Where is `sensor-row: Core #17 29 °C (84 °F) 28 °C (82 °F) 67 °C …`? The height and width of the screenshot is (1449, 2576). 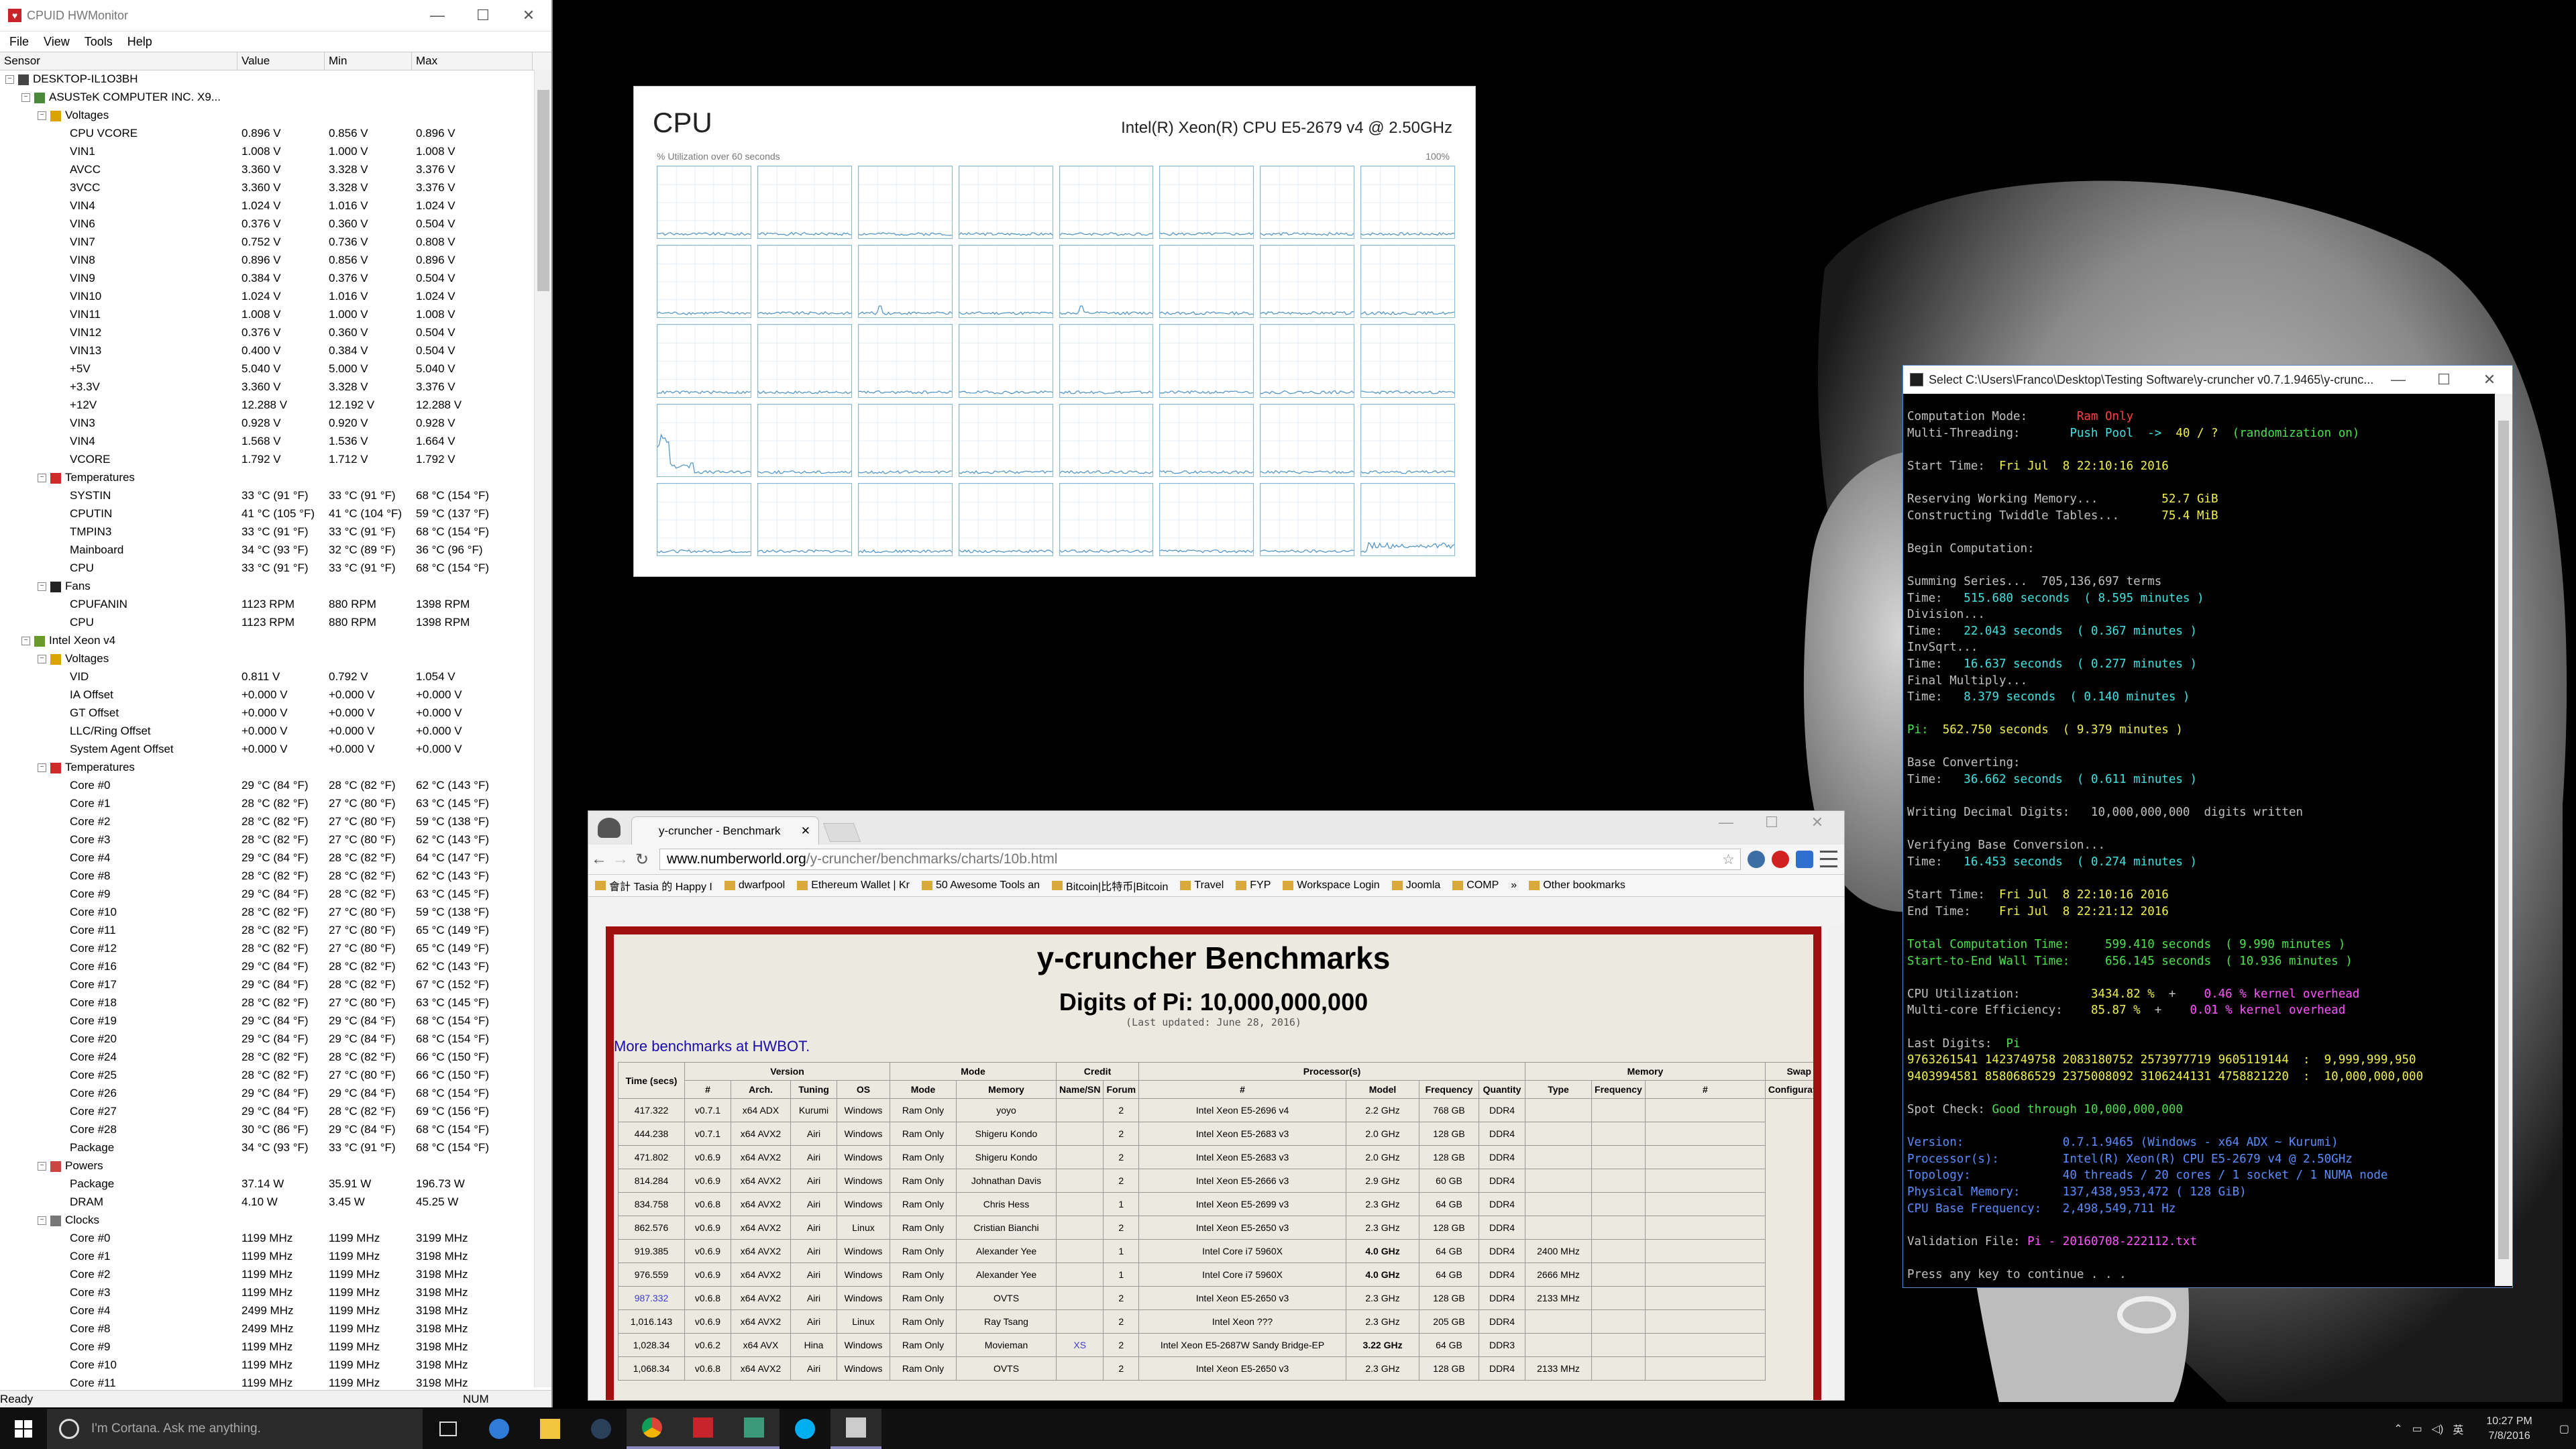
sensor-row: Core #17 29 °C (84 °F) 28 °C (82 °F) 67 °C … is located at coordinates (267, 984).